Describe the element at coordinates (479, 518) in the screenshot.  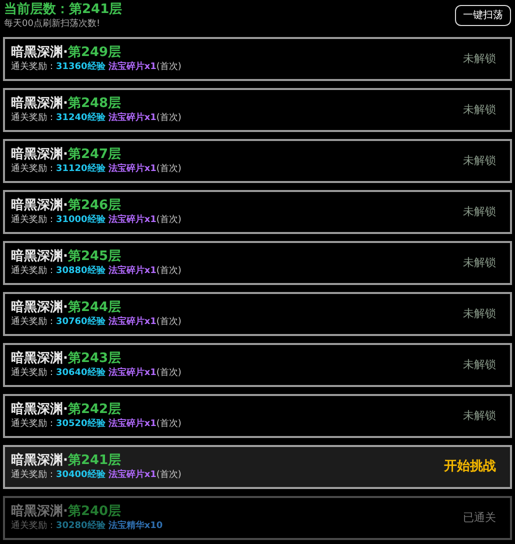
I see `cleared-status: 已通关` at that location.